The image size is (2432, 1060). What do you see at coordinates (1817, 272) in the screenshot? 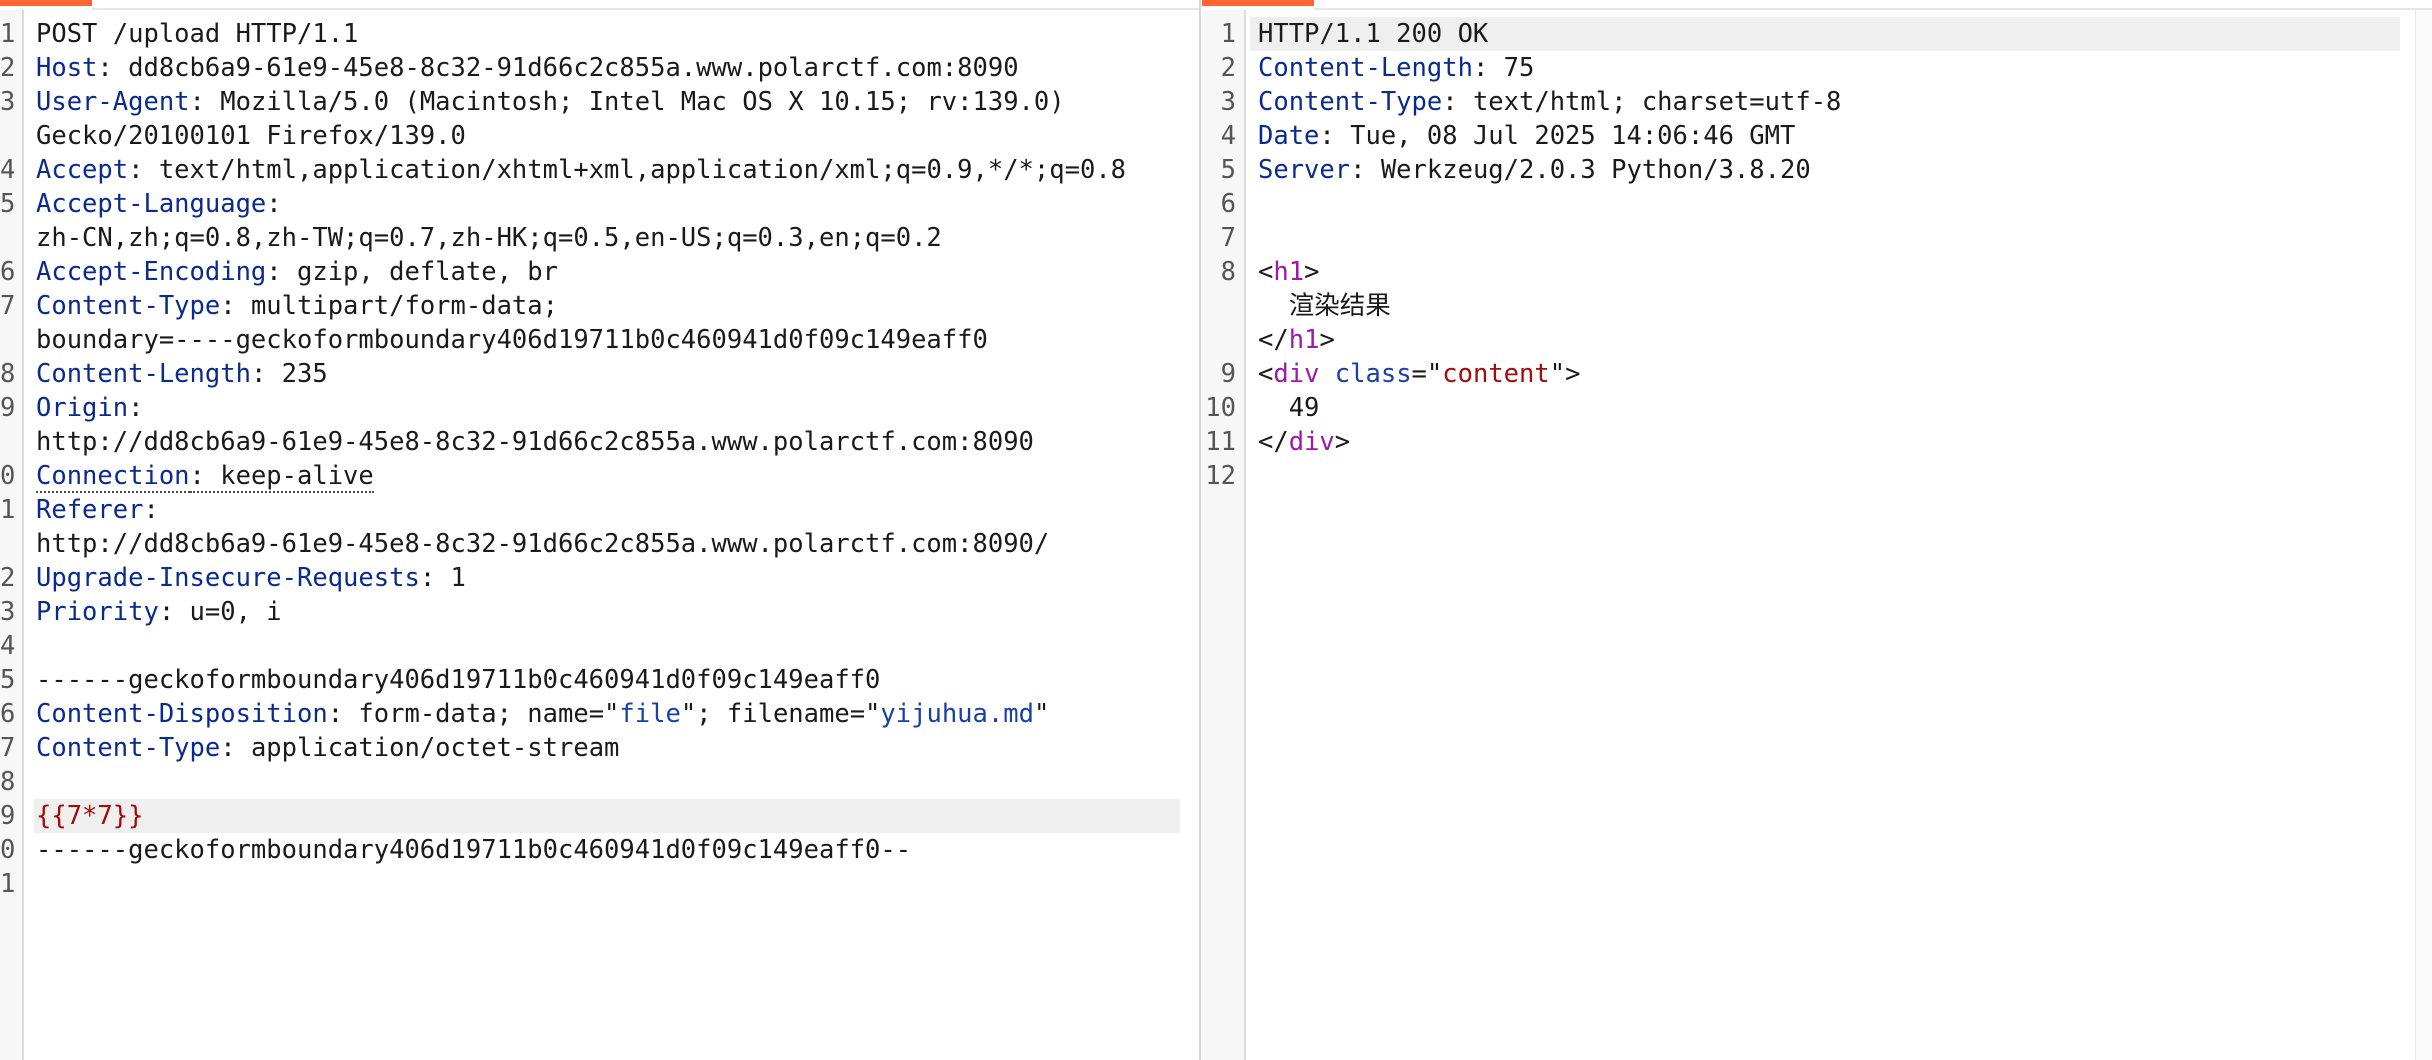
I see `response-line: 8 <h1>` at bounding box center [1817, 272].